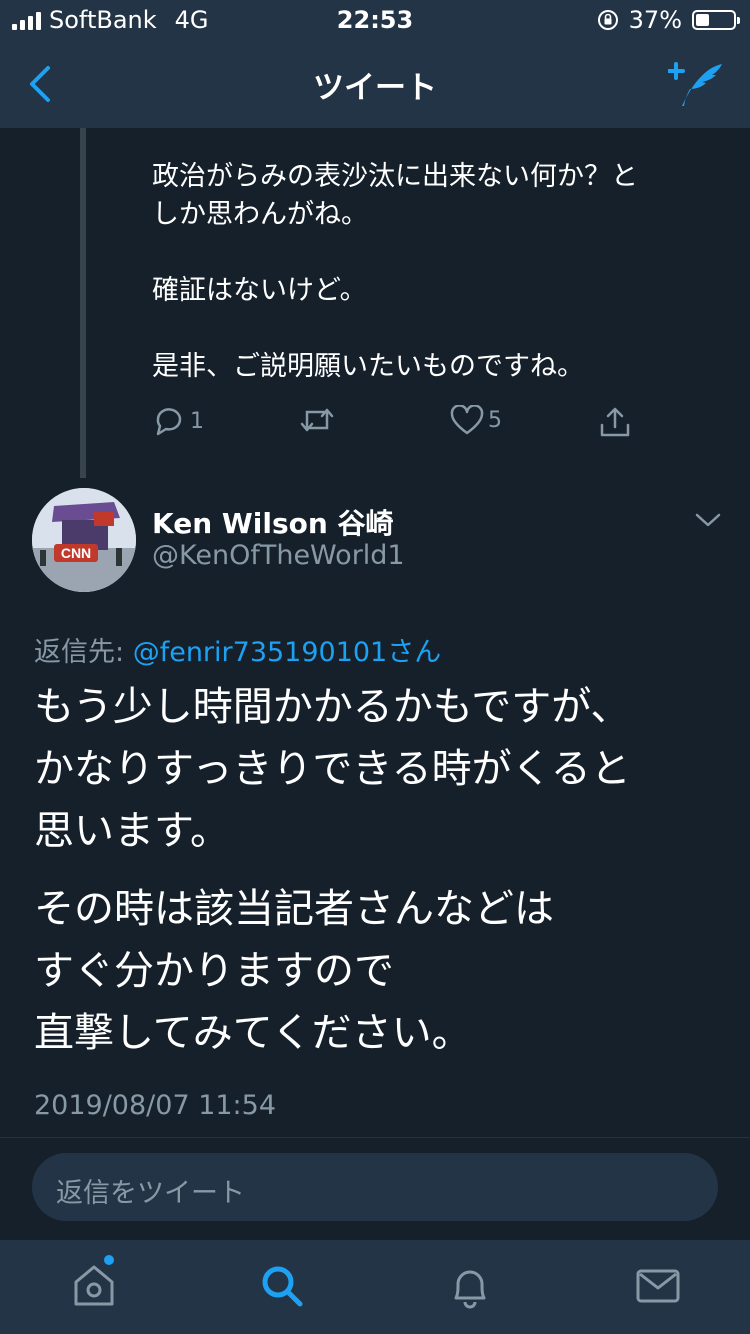 The width and height of the screenshot is (750, 1334). Describe the element at coordinates (375, 88) in the screenshot. I see `page-title: ツイート` at that location.